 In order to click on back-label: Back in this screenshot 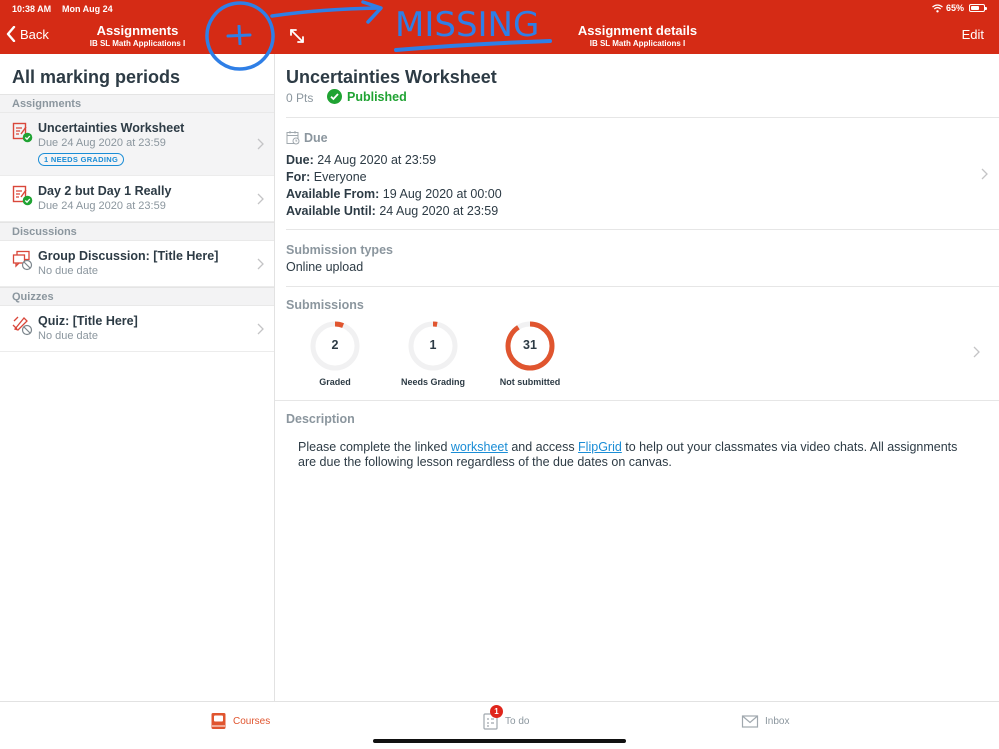, I will do `click(34, 34)`.